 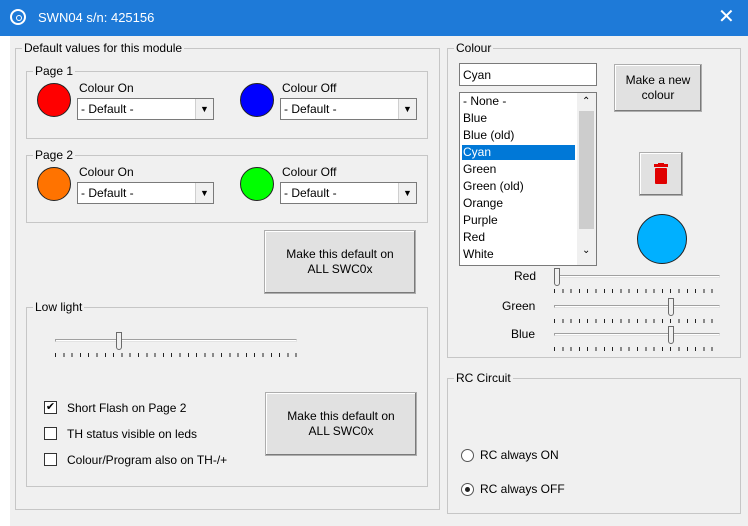 I want to click on page1-colour-on-select: - Default - ▼, so click(x=145, y=109).